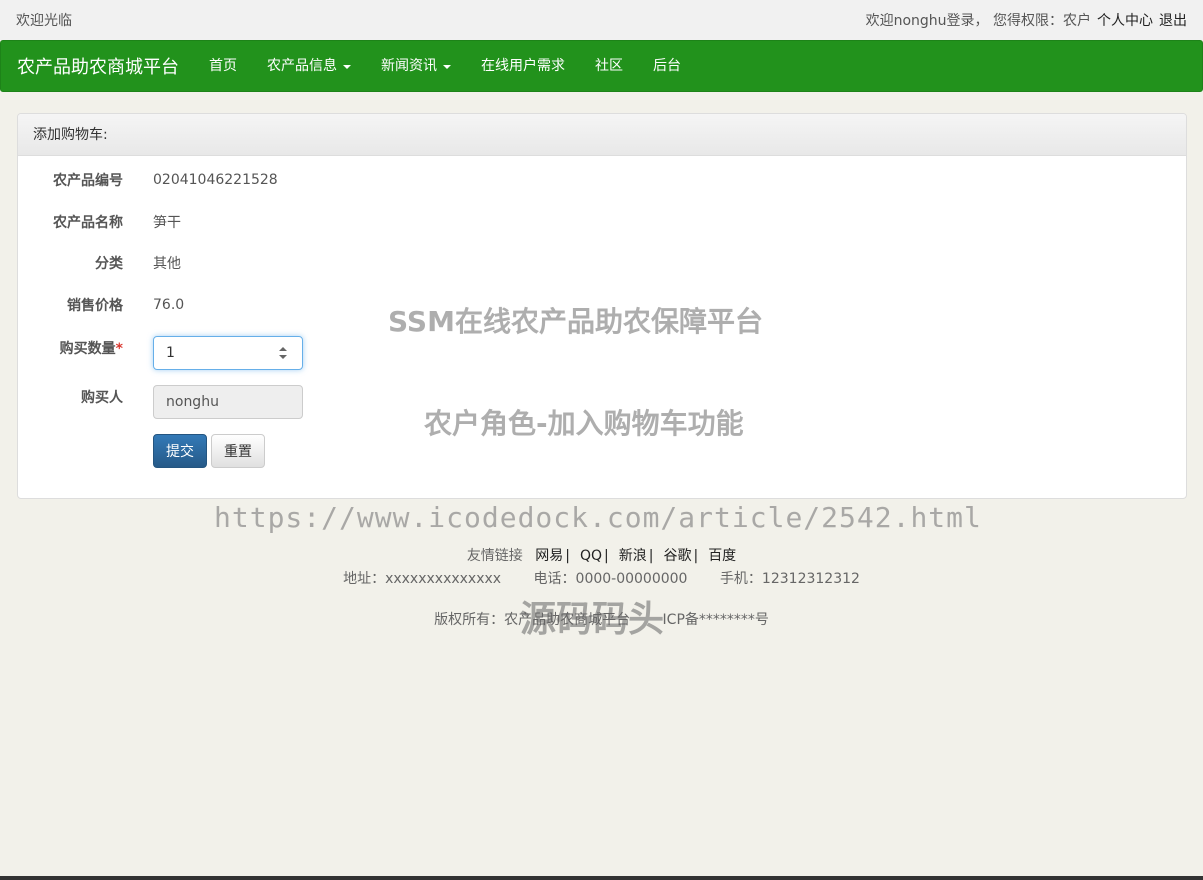 The image size is (1203, 880). I want to click on nav-home: 首页, so click(223, 66).